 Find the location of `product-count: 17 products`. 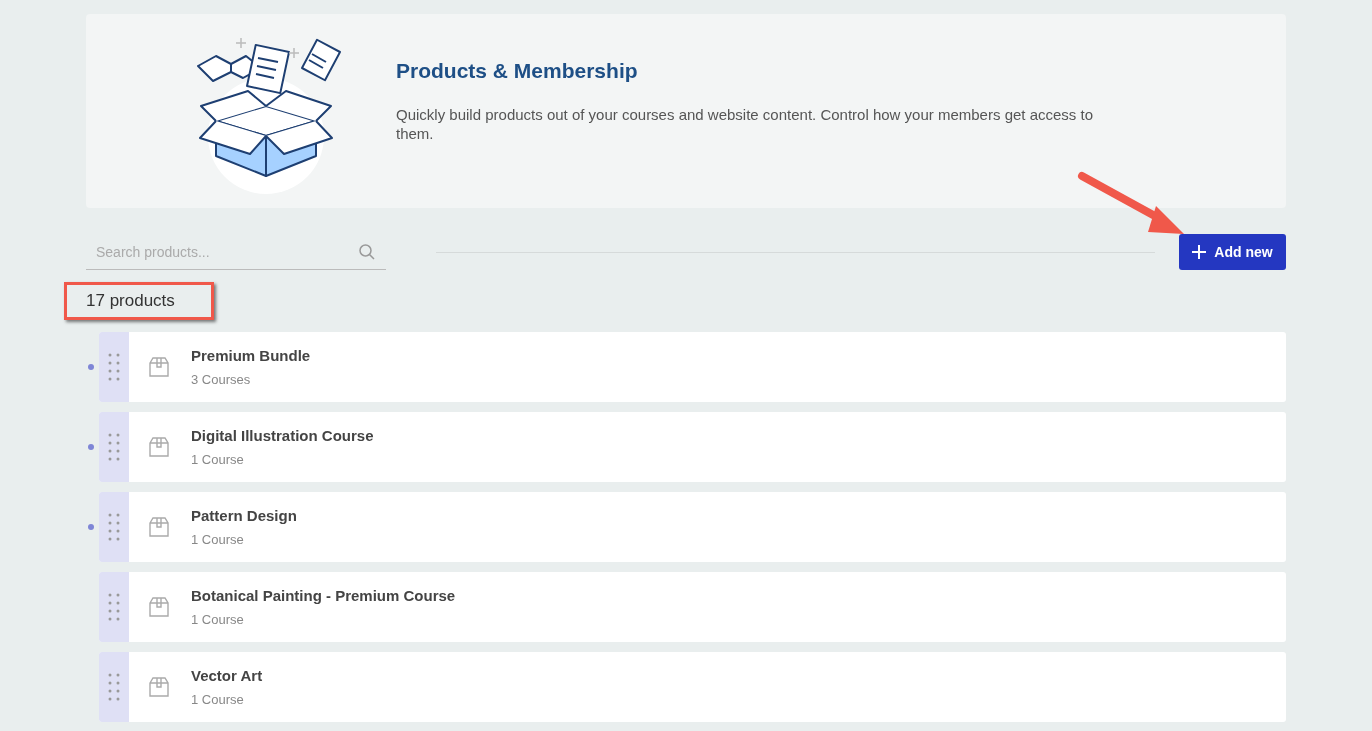

product-count: 17 products is located at coordinates (130, 301).